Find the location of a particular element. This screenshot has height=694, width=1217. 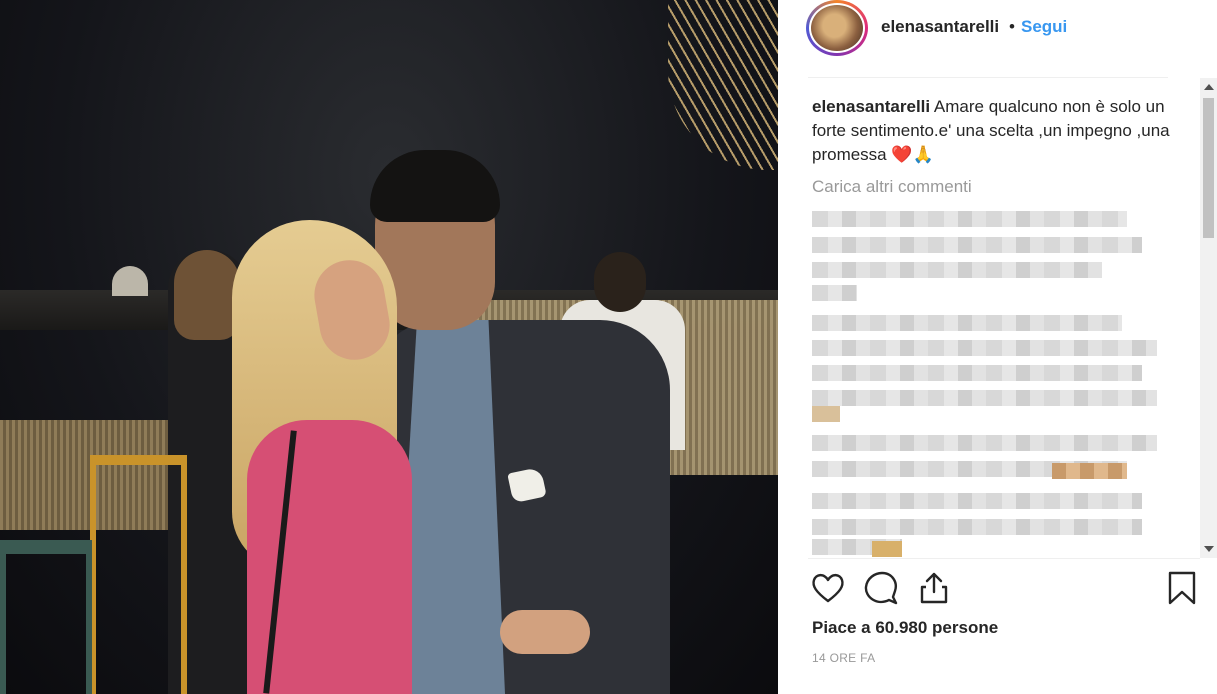

load-more-comments: Carica altri commenti is located at coordinates (1002, 187).